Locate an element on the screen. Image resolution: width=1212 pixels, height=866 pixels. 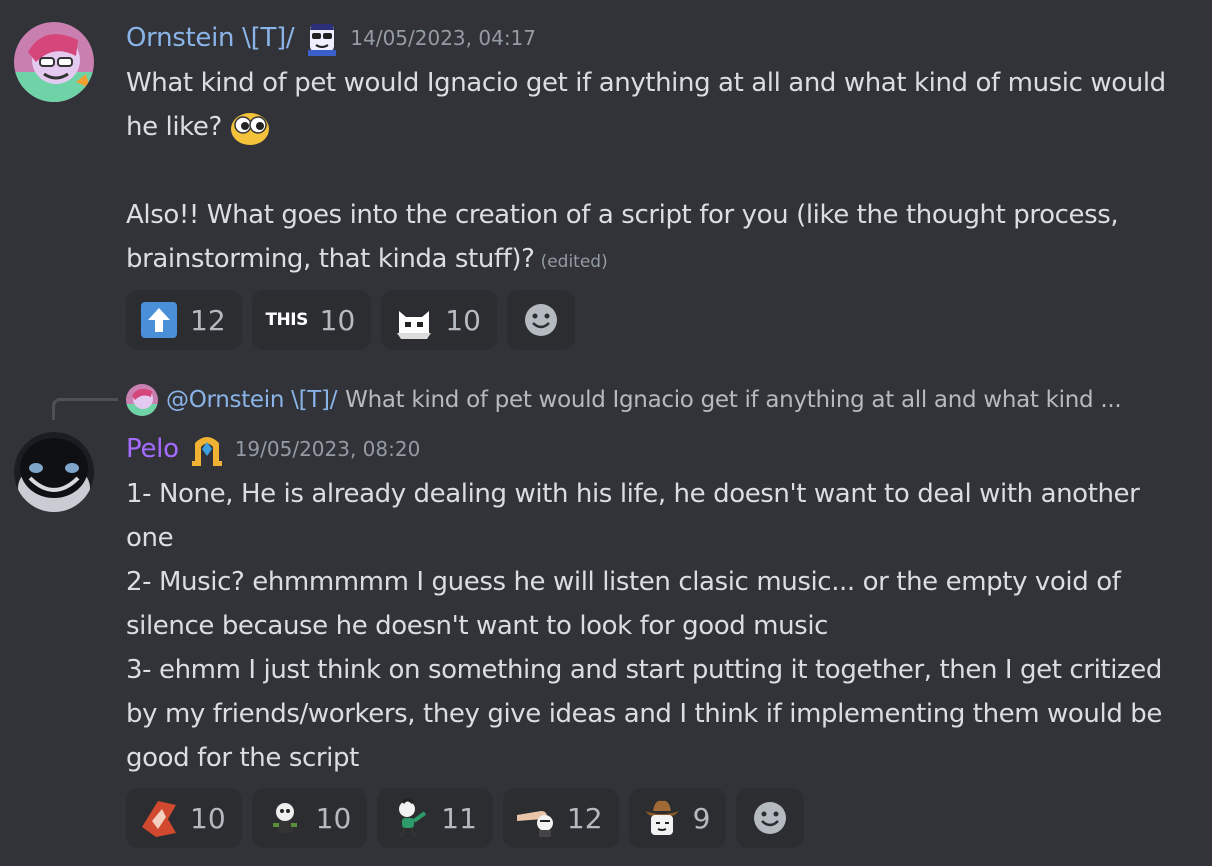
gold-badge-icon is located at coordinates (207, 449).